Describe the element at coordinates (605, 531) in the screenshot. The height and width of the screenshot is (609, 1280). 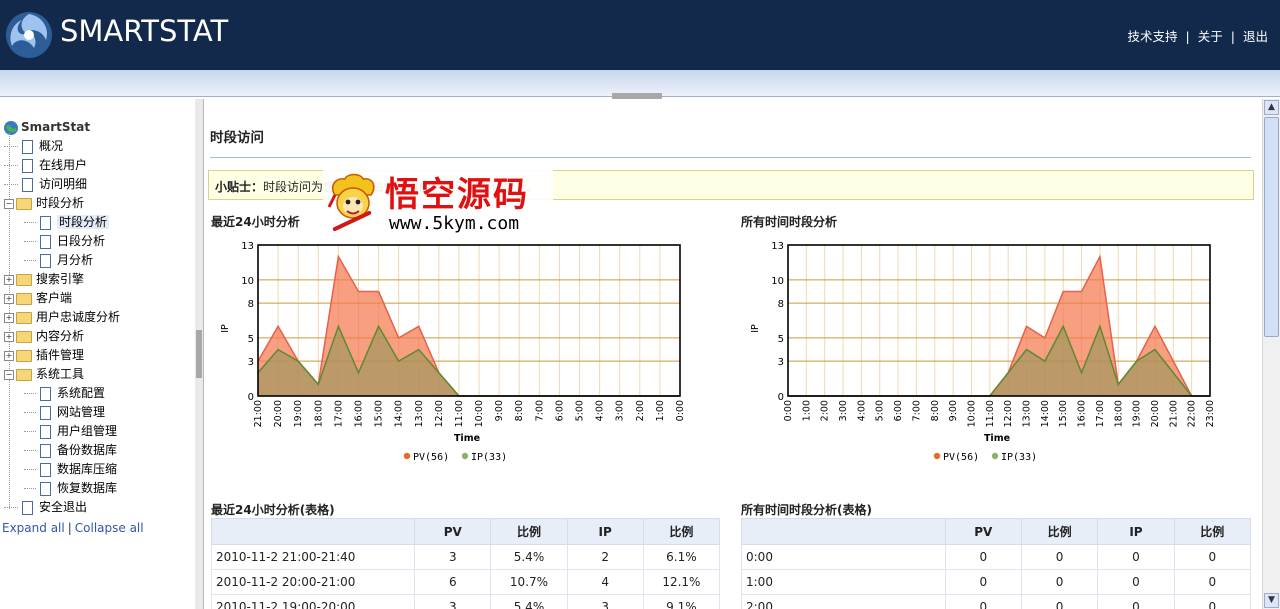
I see `table-header-cell: IP` at that location.